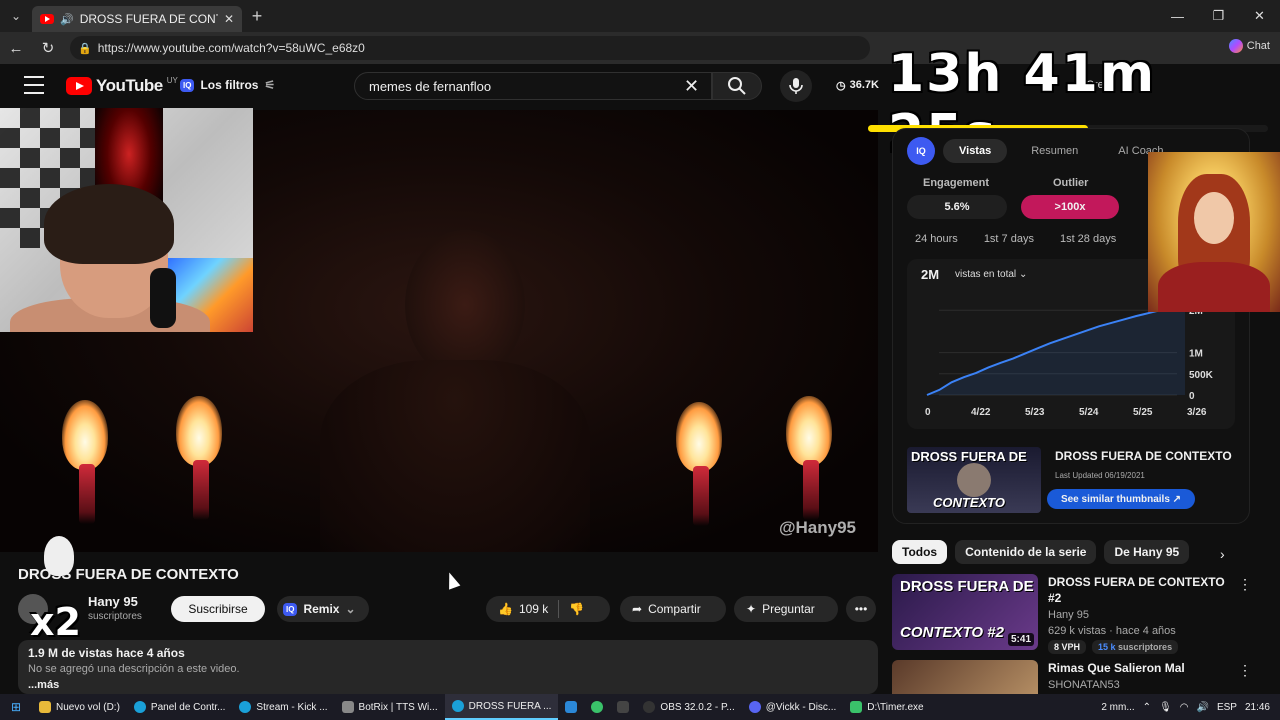  What do you see at coordinates (921, 151) in the screenshot?
I see `vidiq-logo: IQ` at bounding box center [921, 151].